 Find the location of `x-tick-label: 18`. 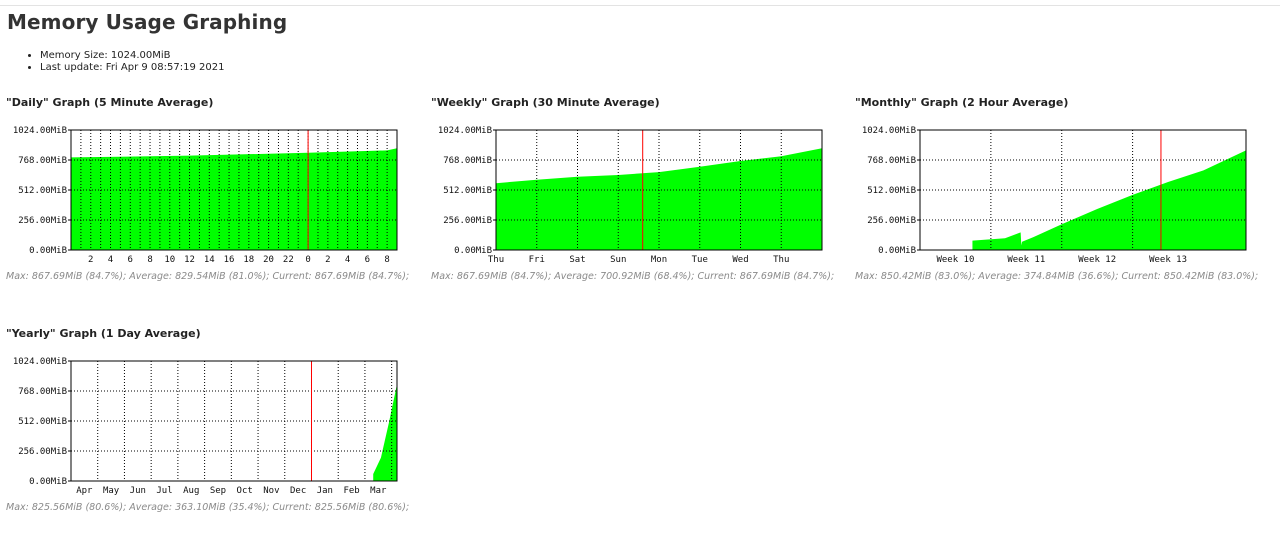

x-tick-label: 18 is located at coordinates (248, 260).